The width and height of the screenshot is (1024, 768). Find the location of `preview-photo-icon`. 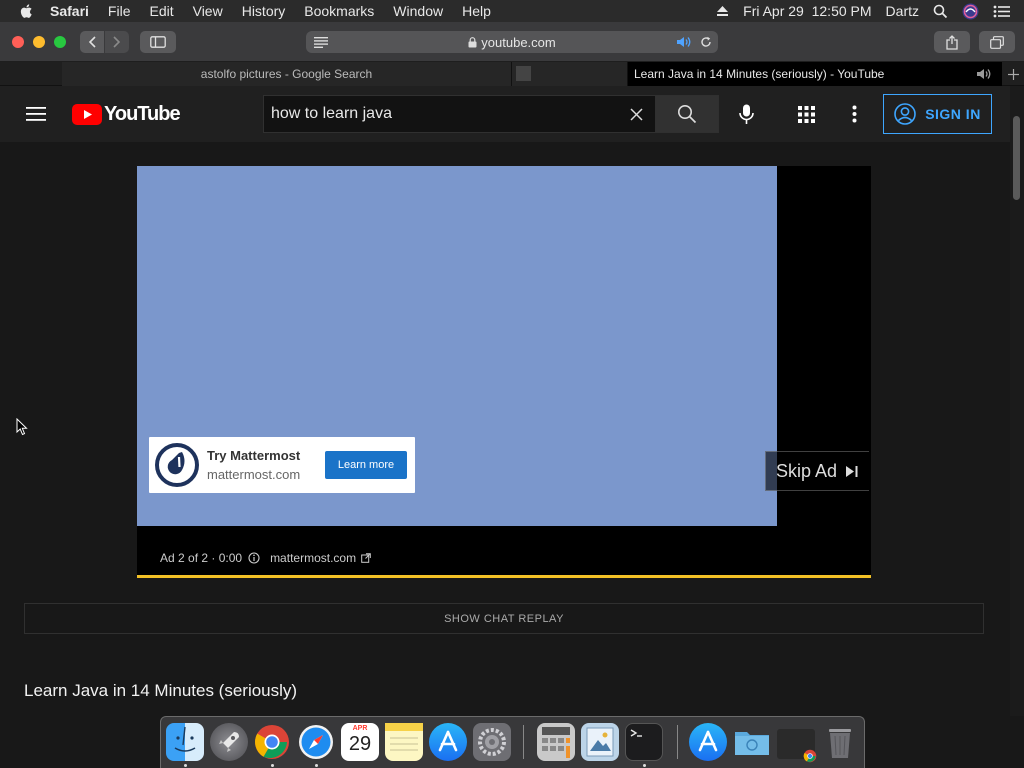

preview-photo-icon is located at coordinates (600, 742).